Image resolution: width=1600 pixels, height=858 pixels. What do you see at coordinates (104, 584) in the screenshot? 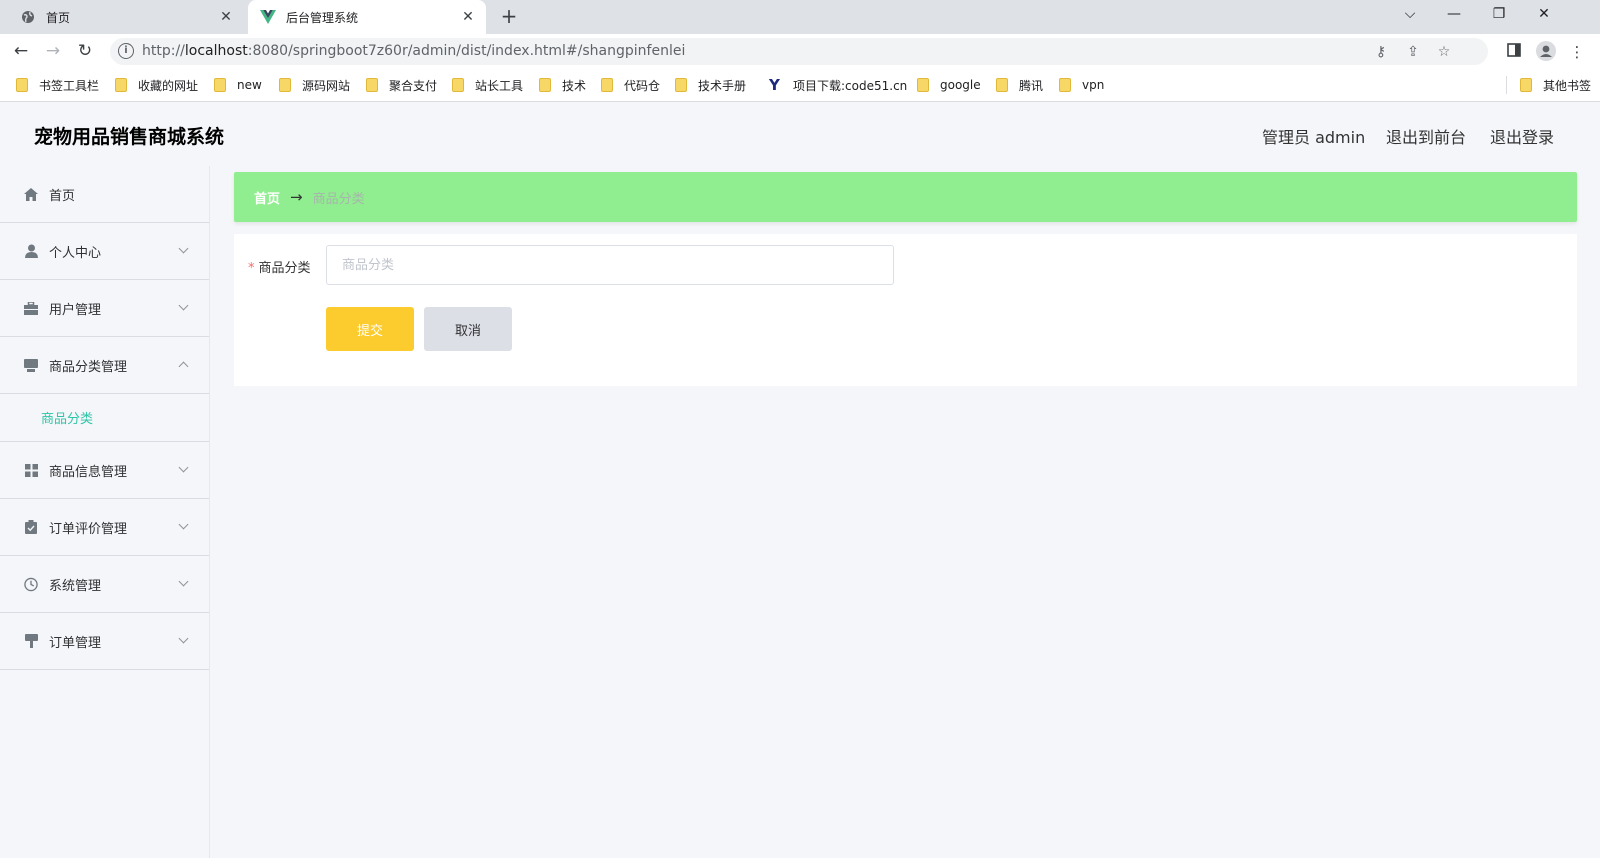
I see `sidebar-item-system-management: 系统管理` at bounding box center [104, 584].